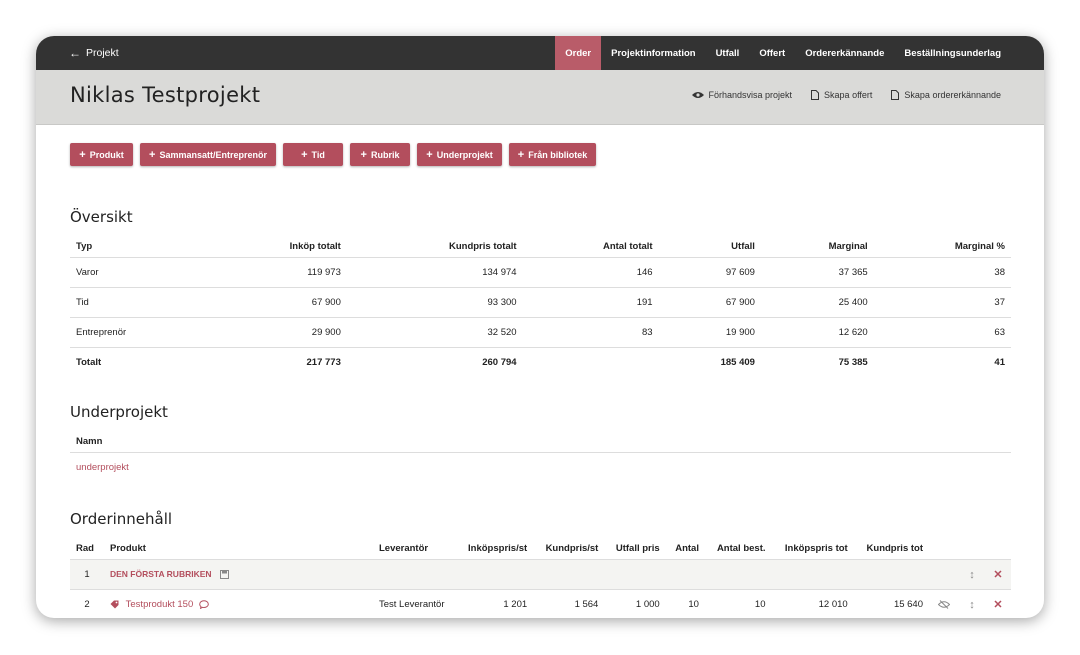 The image size is (1080, 655). Describe the element at coordinates (999, 362) in the screenshot. I see `table-cell: 41` at that location.